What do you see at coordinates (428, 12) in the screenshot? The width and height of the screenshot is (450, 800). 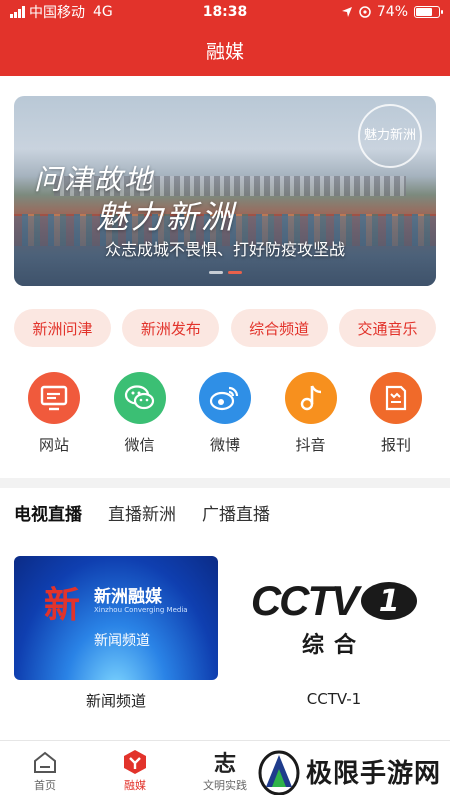 I see `battery-icon` at bounding box center [428, 12].